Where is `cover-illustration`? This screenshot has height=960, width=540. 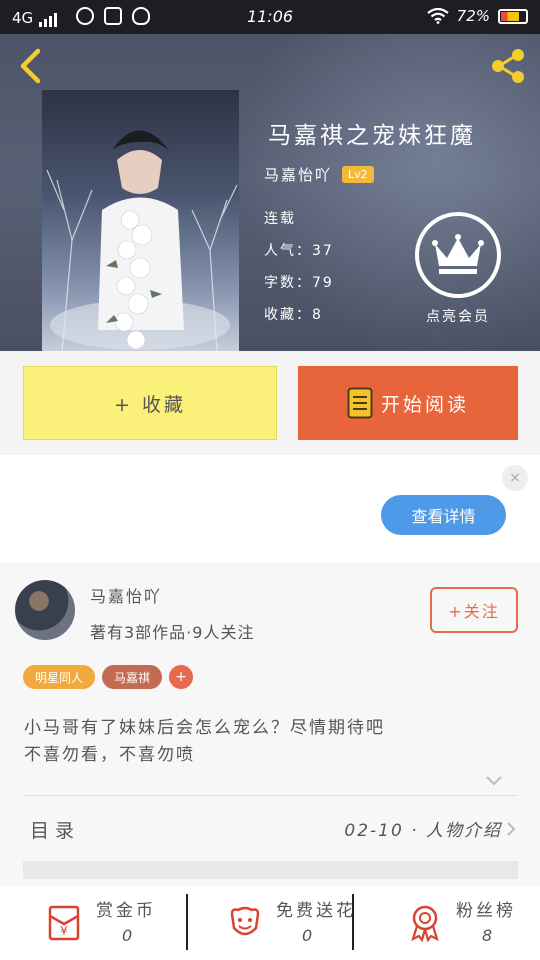 cover-illustration is located at coordinates (142, 240).